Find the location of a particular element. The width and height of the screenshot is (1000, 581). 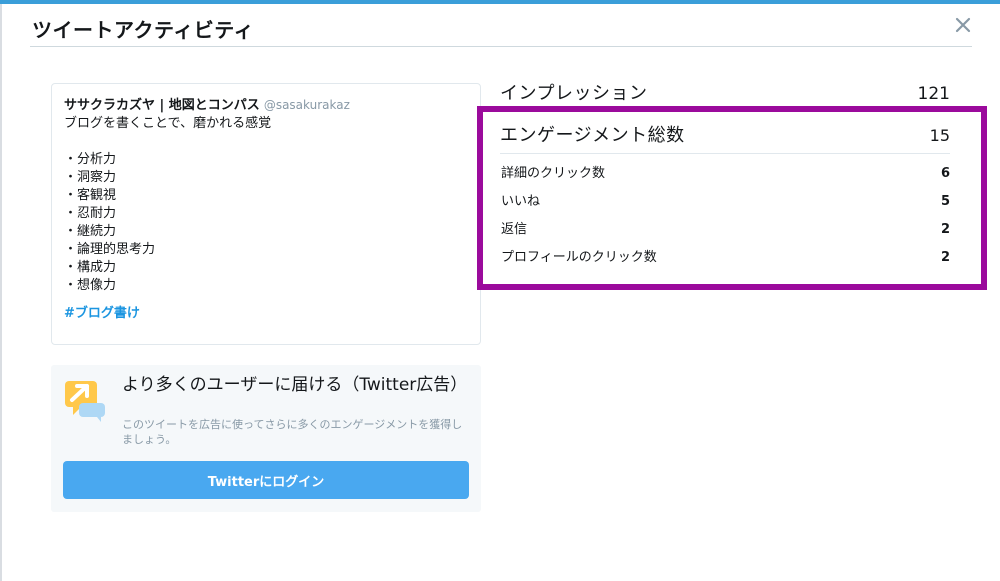

impressions-value: 121 is located at coordinates (933, 94).